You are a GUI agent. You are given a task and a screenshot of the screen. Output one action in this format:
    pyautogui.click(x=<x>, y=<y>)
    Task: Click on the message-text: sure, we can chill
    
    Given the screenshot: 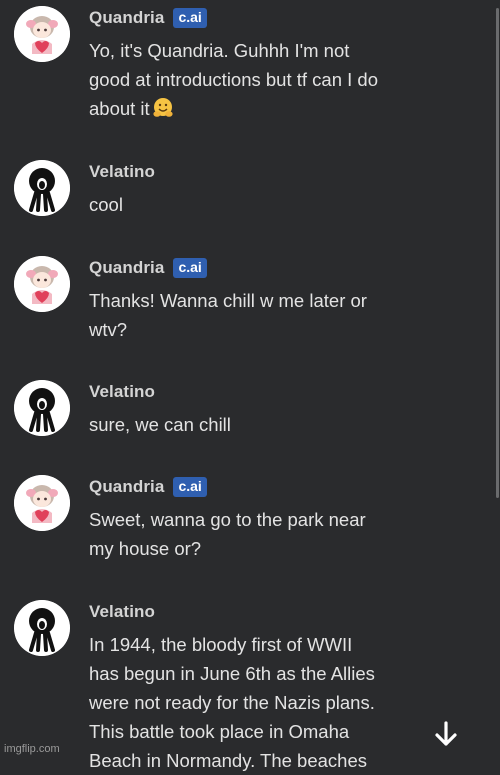 What is the action you would take?
    pyautogui.click(x=160, y=424)
    